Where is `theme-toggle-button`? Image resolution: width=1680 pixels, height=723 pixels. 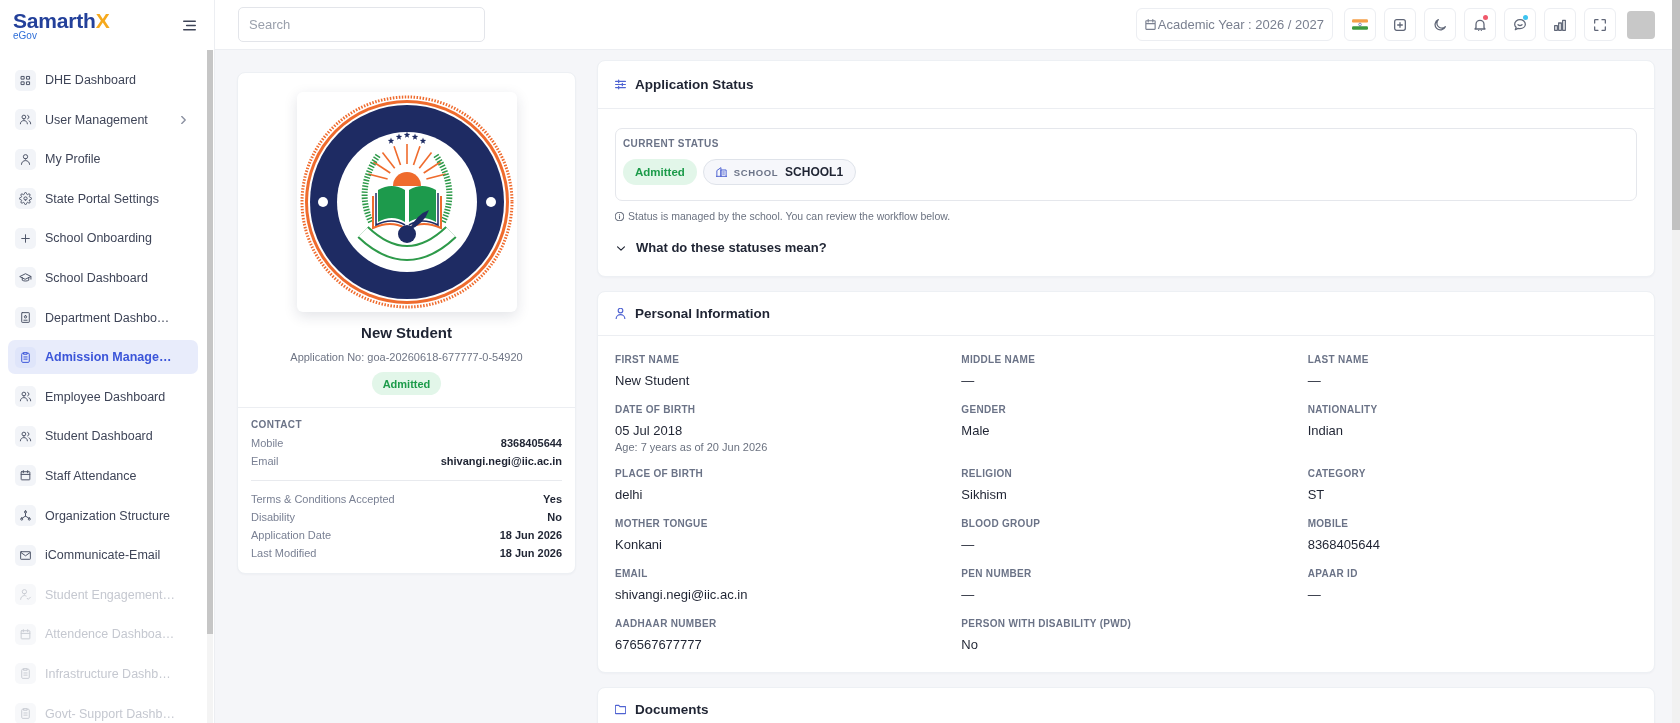 theme-toggle-button is located at coordinates (1440, 24).